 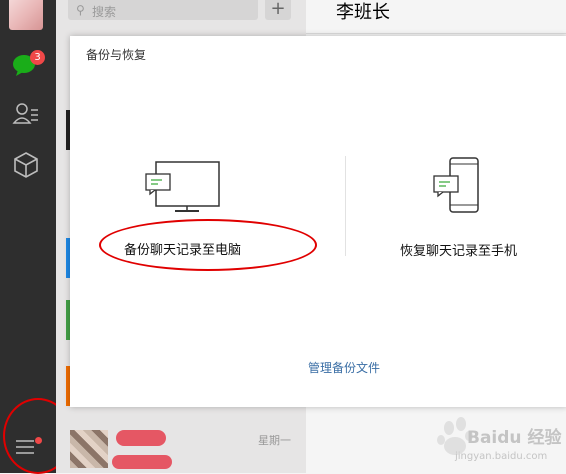 I want to click on manage-backups-link: 管理备份文件, so click(x=344, y=367).